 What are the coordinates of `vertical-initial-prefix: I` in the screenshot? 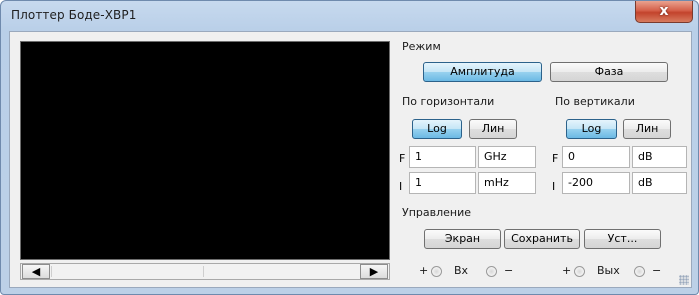 It's located at (554, 186).